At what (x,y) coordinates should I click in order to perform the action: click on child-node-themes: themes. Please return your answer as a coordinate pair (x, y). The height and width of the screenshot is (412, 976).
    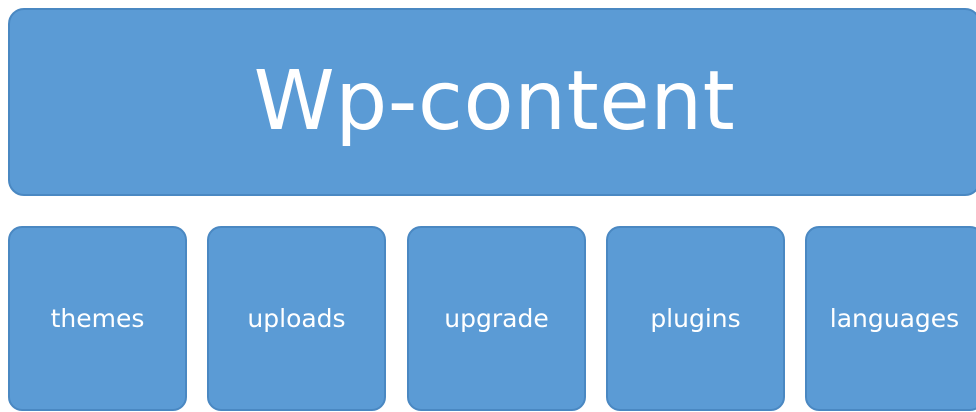
    Looking at the image, I should click on (97, 318).